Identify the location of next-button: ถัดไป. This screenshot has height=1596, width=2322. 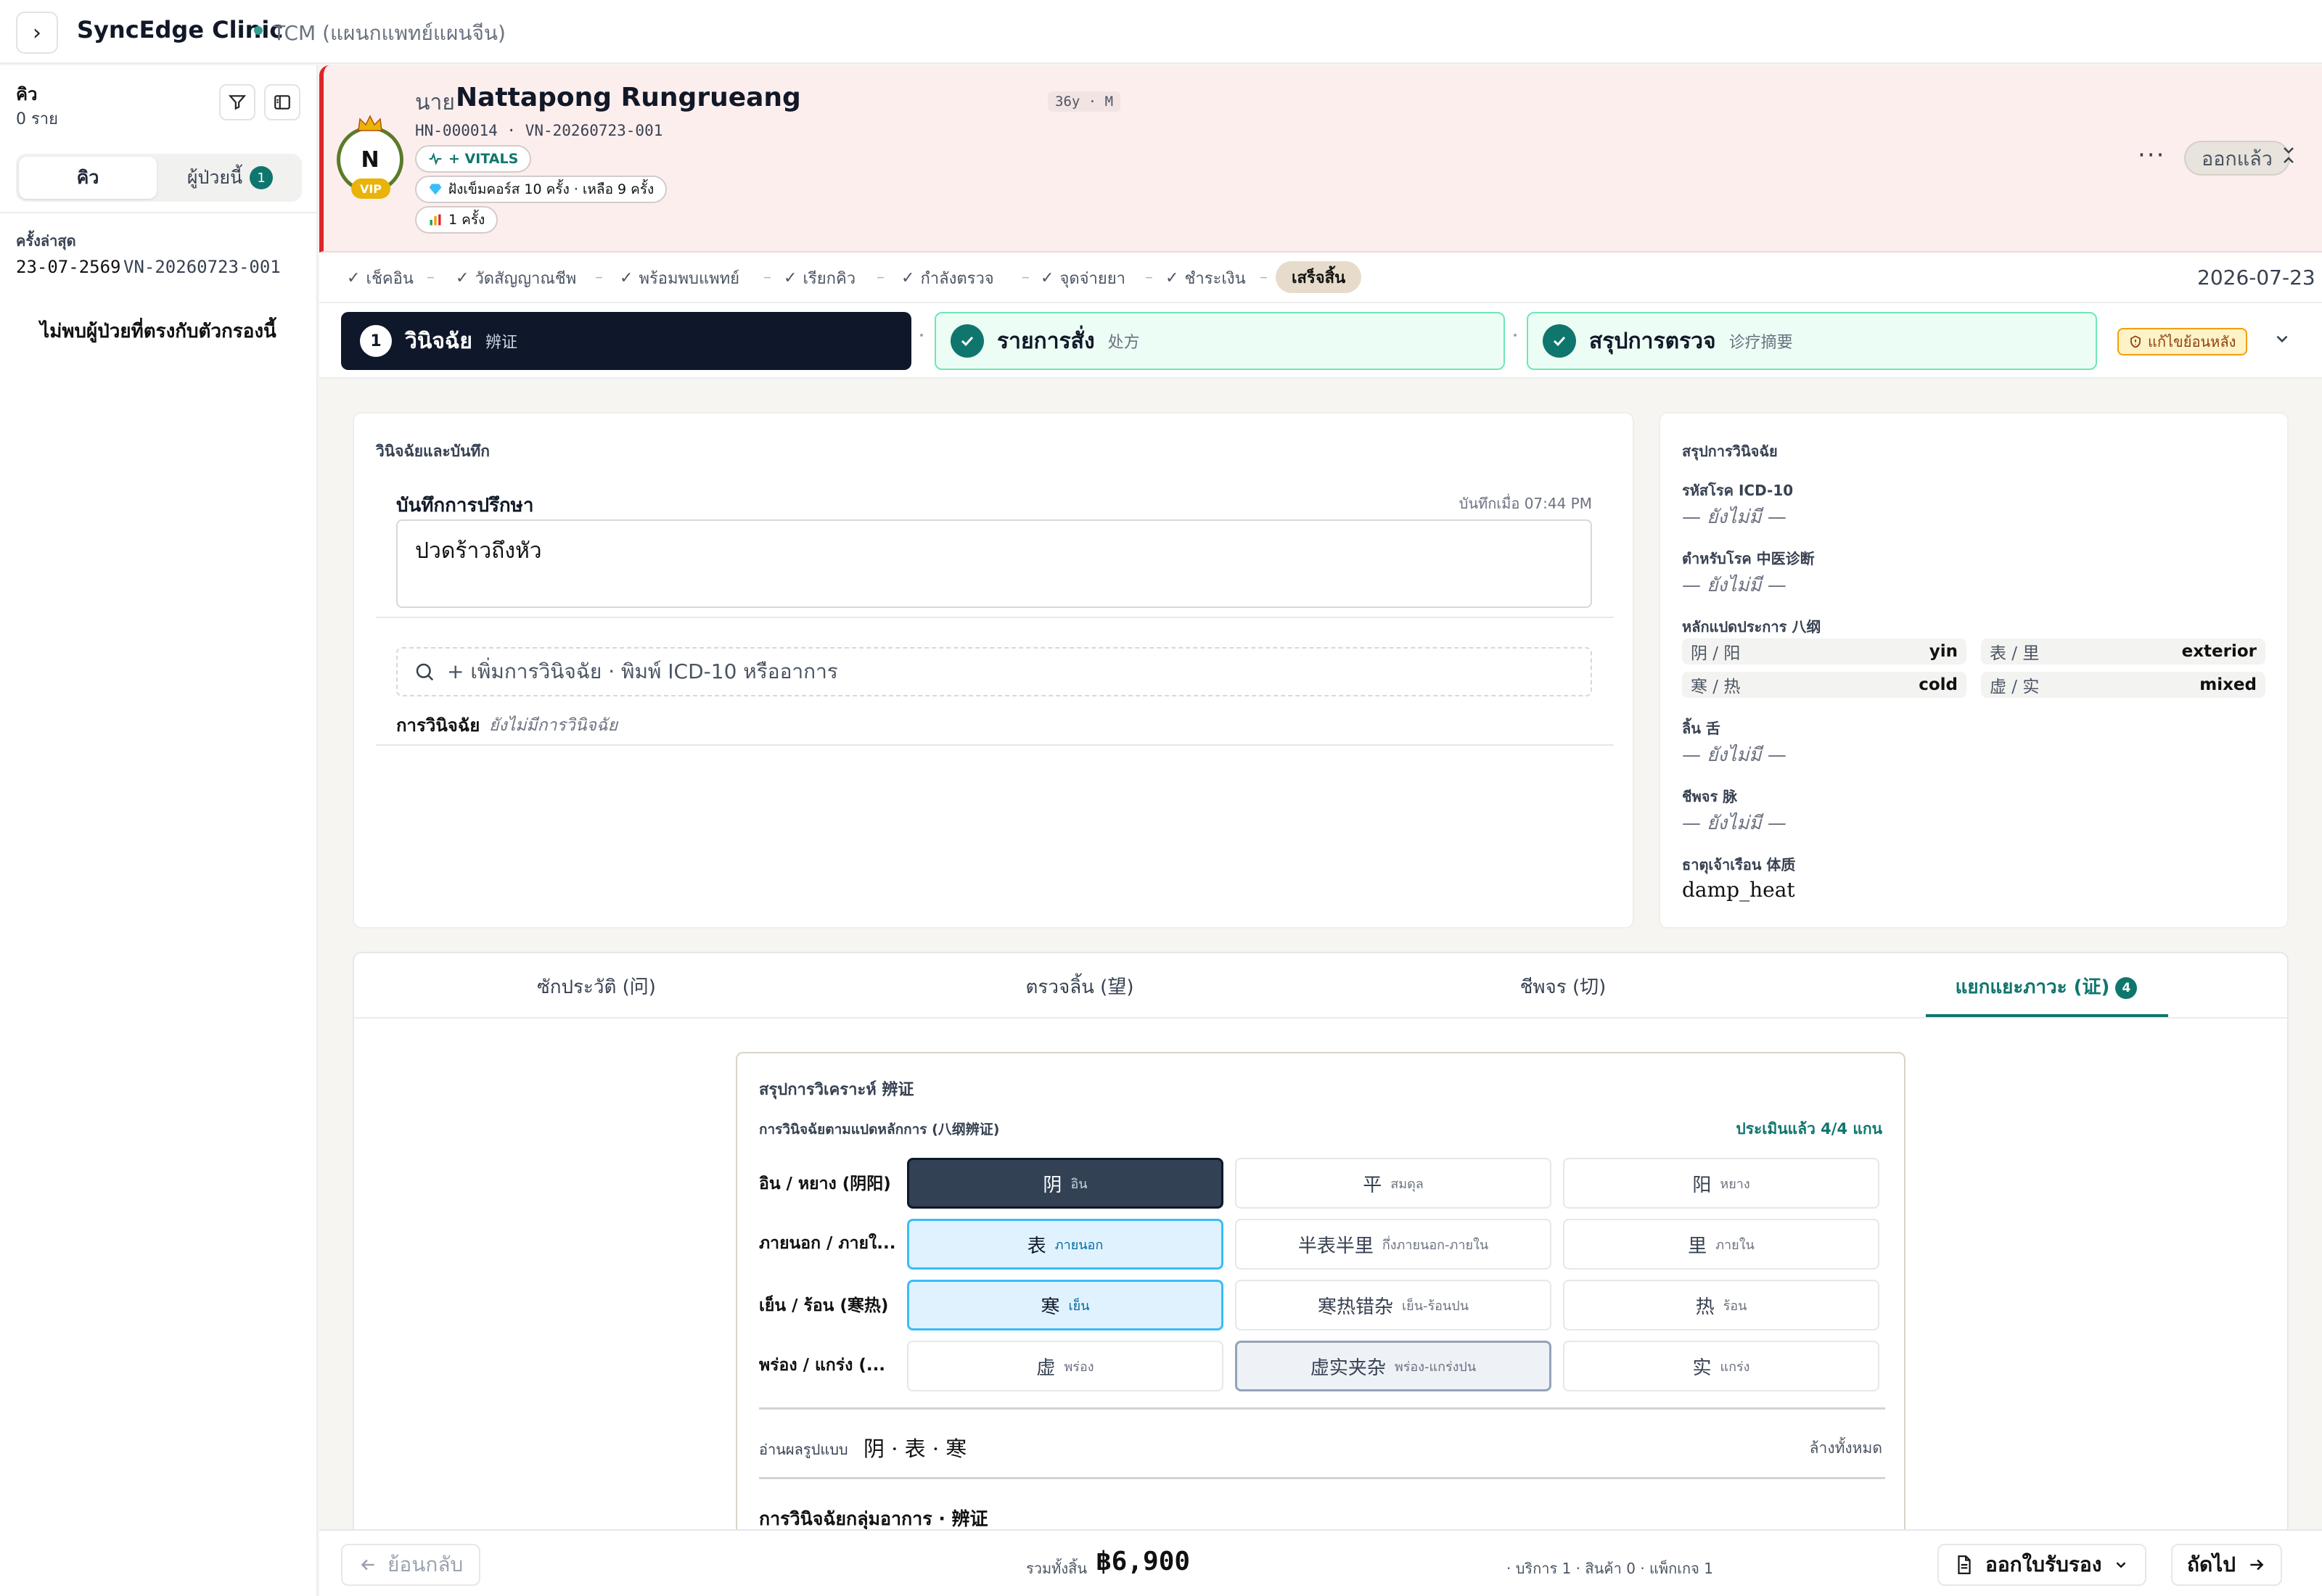
(2226, 1565).